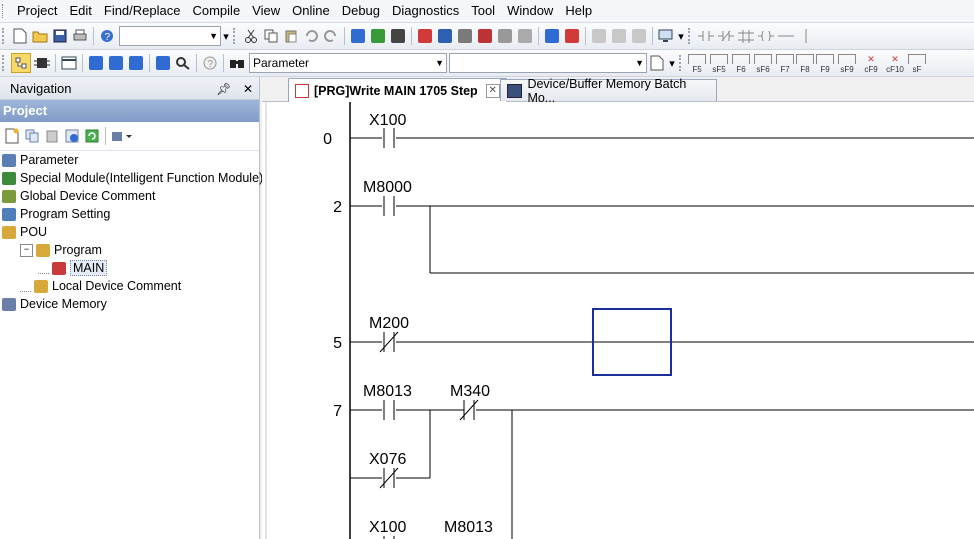  Describe the element at coordinates (348, 63) in the screenshot. I see `parameter-combo: Parameter ▼` at that location.